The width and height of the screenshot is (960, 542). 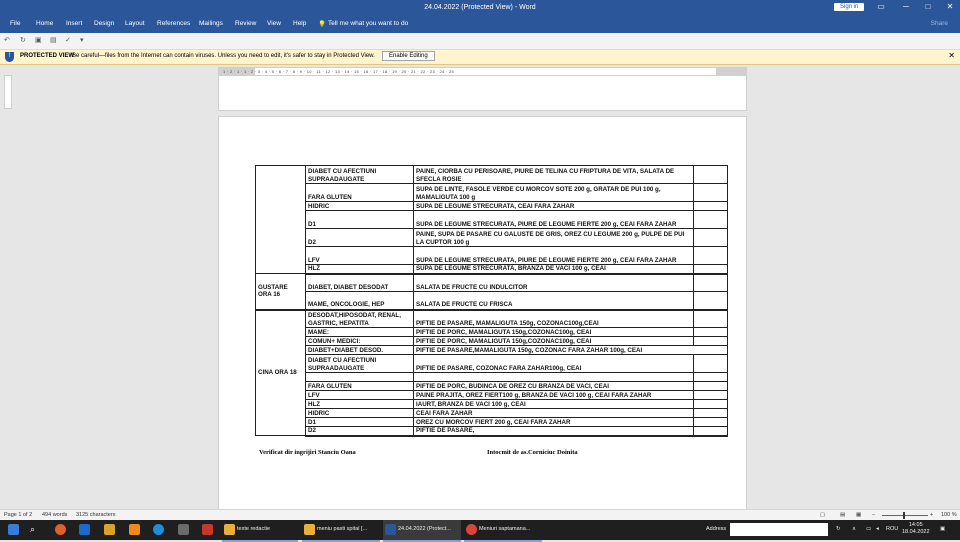 What do you see at coordinates (23, 40) in the screenshot?
I see `redo-icon: ↻` at bounding box center [23, 40].